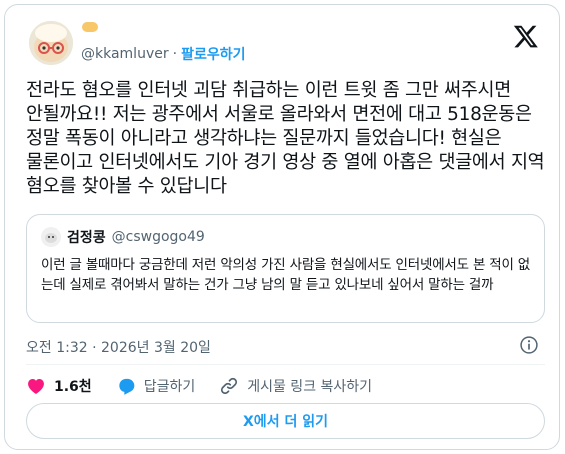 This screenshot has height=454, width=565. I want to click on follow-button: 팔로우하기, so click(213, 54).